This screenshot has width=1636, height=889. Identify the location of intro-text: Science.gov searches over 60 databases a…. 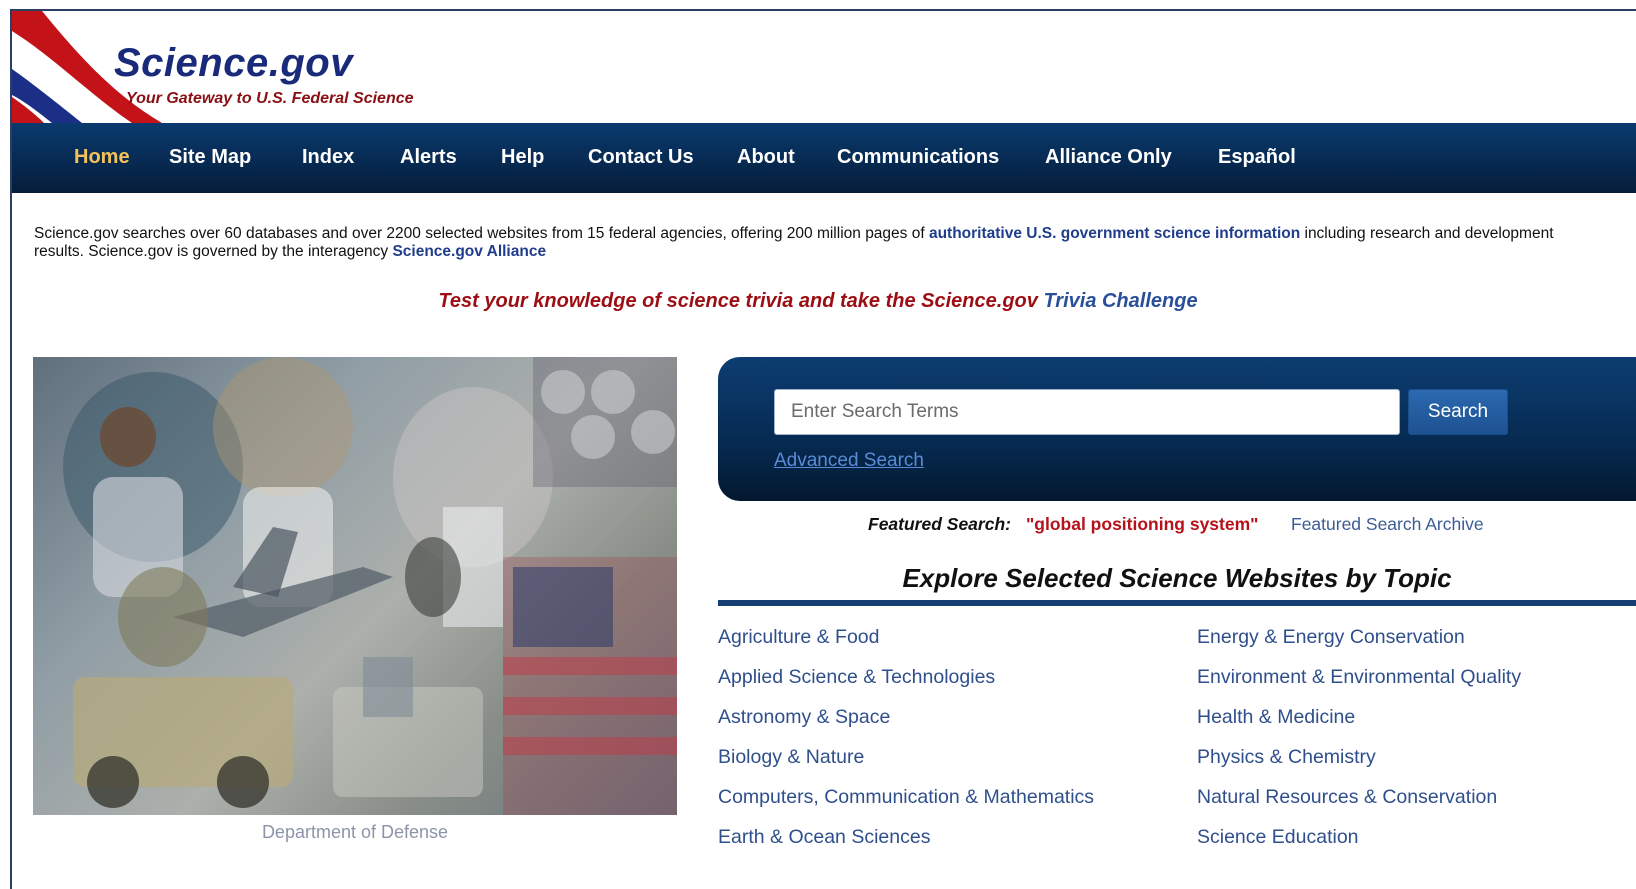
(814, 243).